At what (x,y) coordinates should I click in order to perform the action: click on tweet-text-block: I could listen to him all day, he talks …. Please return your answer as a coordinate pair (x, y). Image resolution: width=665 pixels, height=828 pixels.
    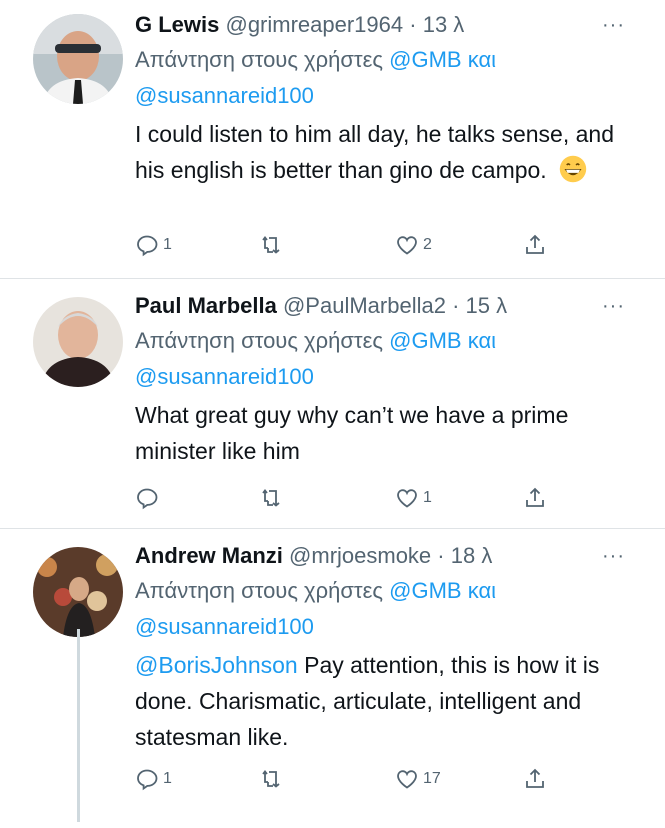
    Looking at the image, I should click on (380, 152).